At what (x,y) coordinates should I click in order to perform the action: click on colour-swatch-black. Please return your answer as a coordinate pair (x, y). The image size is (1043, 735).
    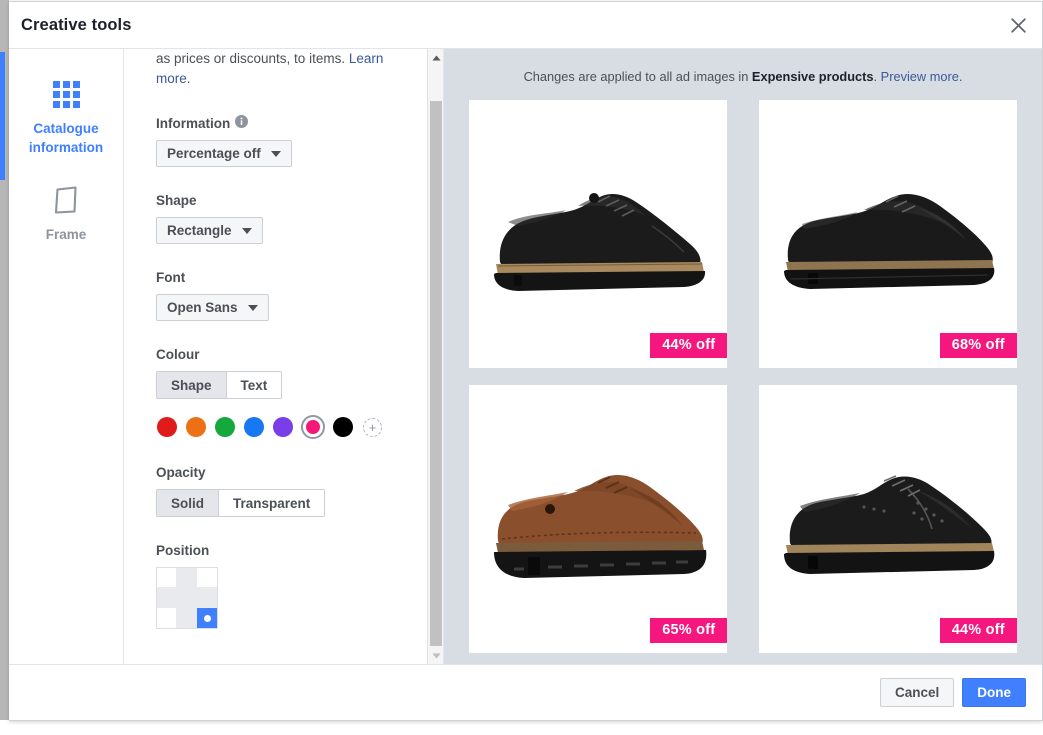
    Looking at the image, I should click on (343, 427).